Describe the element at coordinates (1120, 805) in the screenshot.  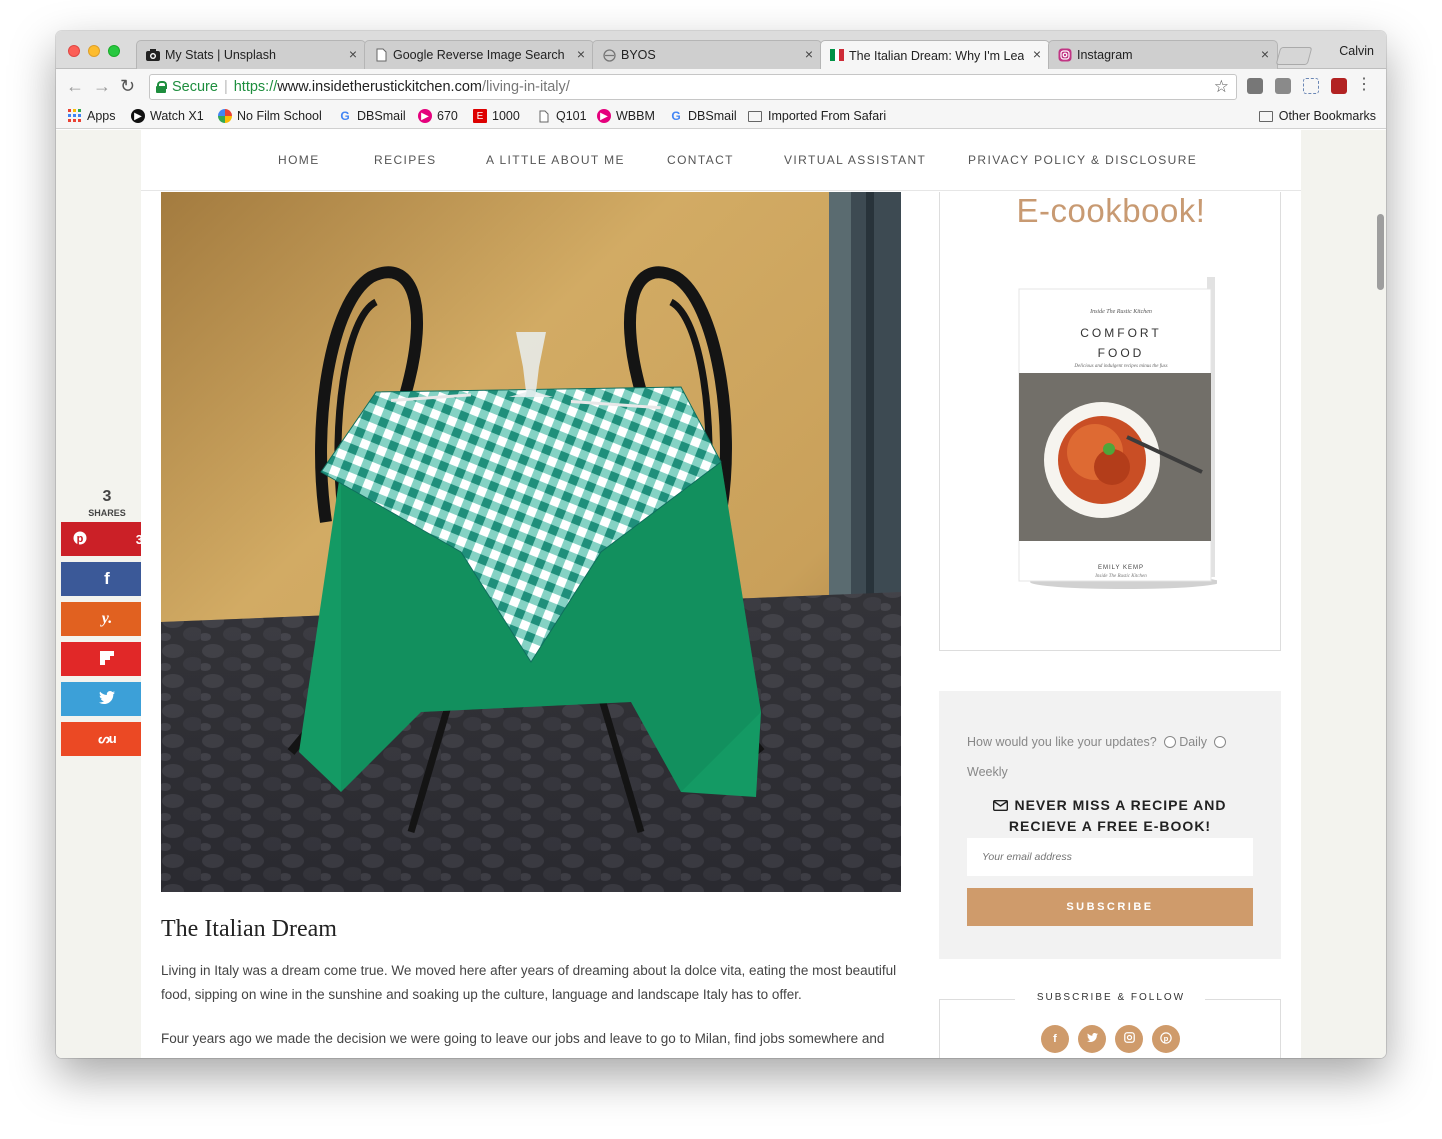
I see `newsletter-heading-line1: NEVER MISS A RECIPE AND` at that location.